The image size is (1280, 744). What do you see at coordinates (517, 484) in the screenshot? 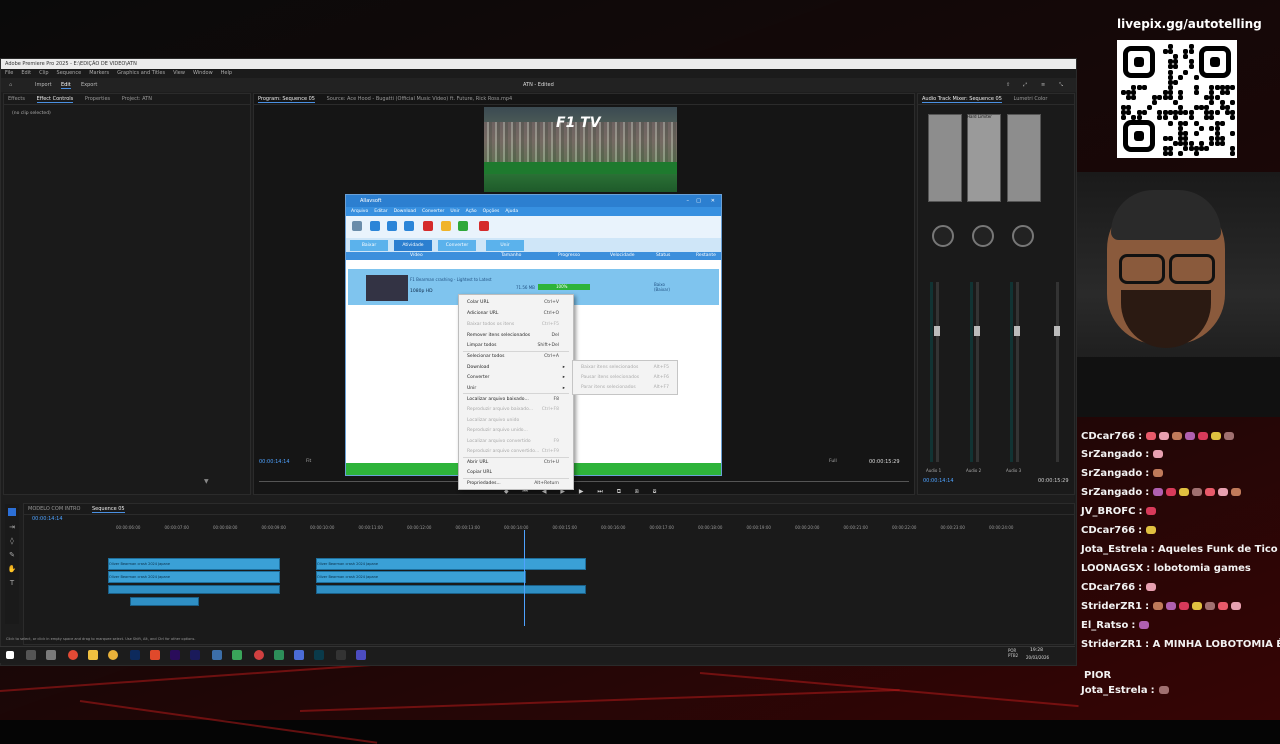
I see `context-menu-item: Propriedades... Alt+Return` at bounding box center [517, 484].